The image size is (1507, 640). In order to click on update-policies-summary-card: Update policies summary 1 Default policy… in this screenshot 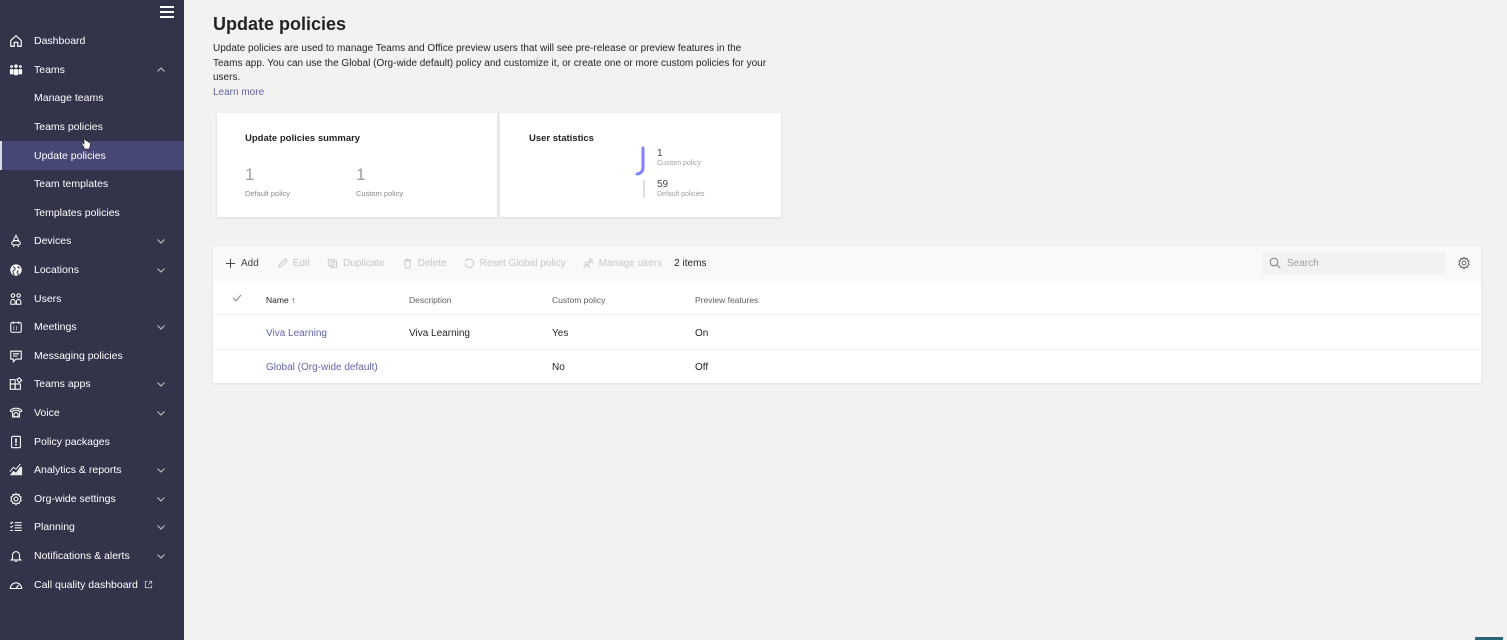, I will do `click(357, 165)`.